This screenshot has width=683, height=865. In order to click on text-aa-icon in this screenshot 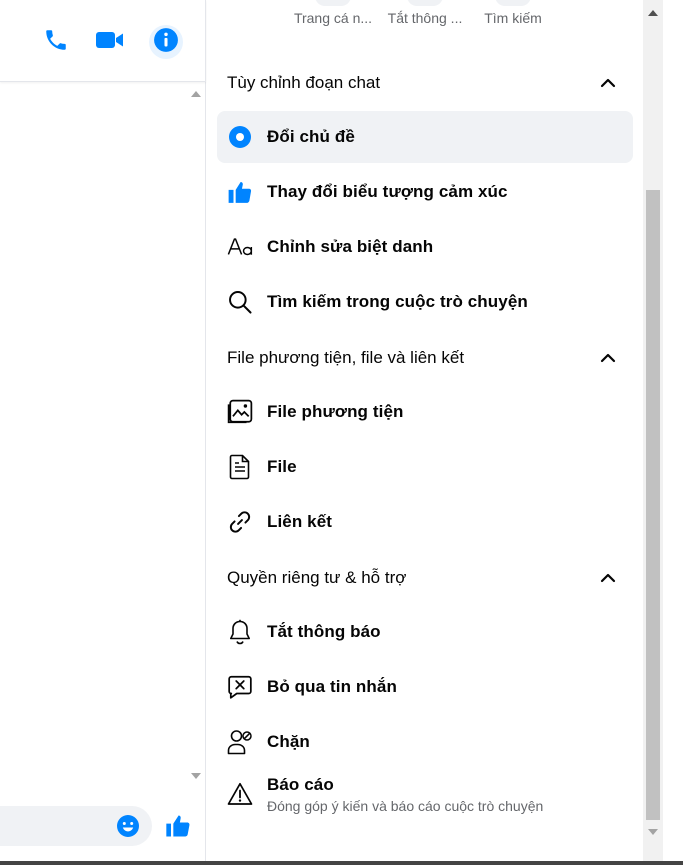, I will do `click(240, 247)`.